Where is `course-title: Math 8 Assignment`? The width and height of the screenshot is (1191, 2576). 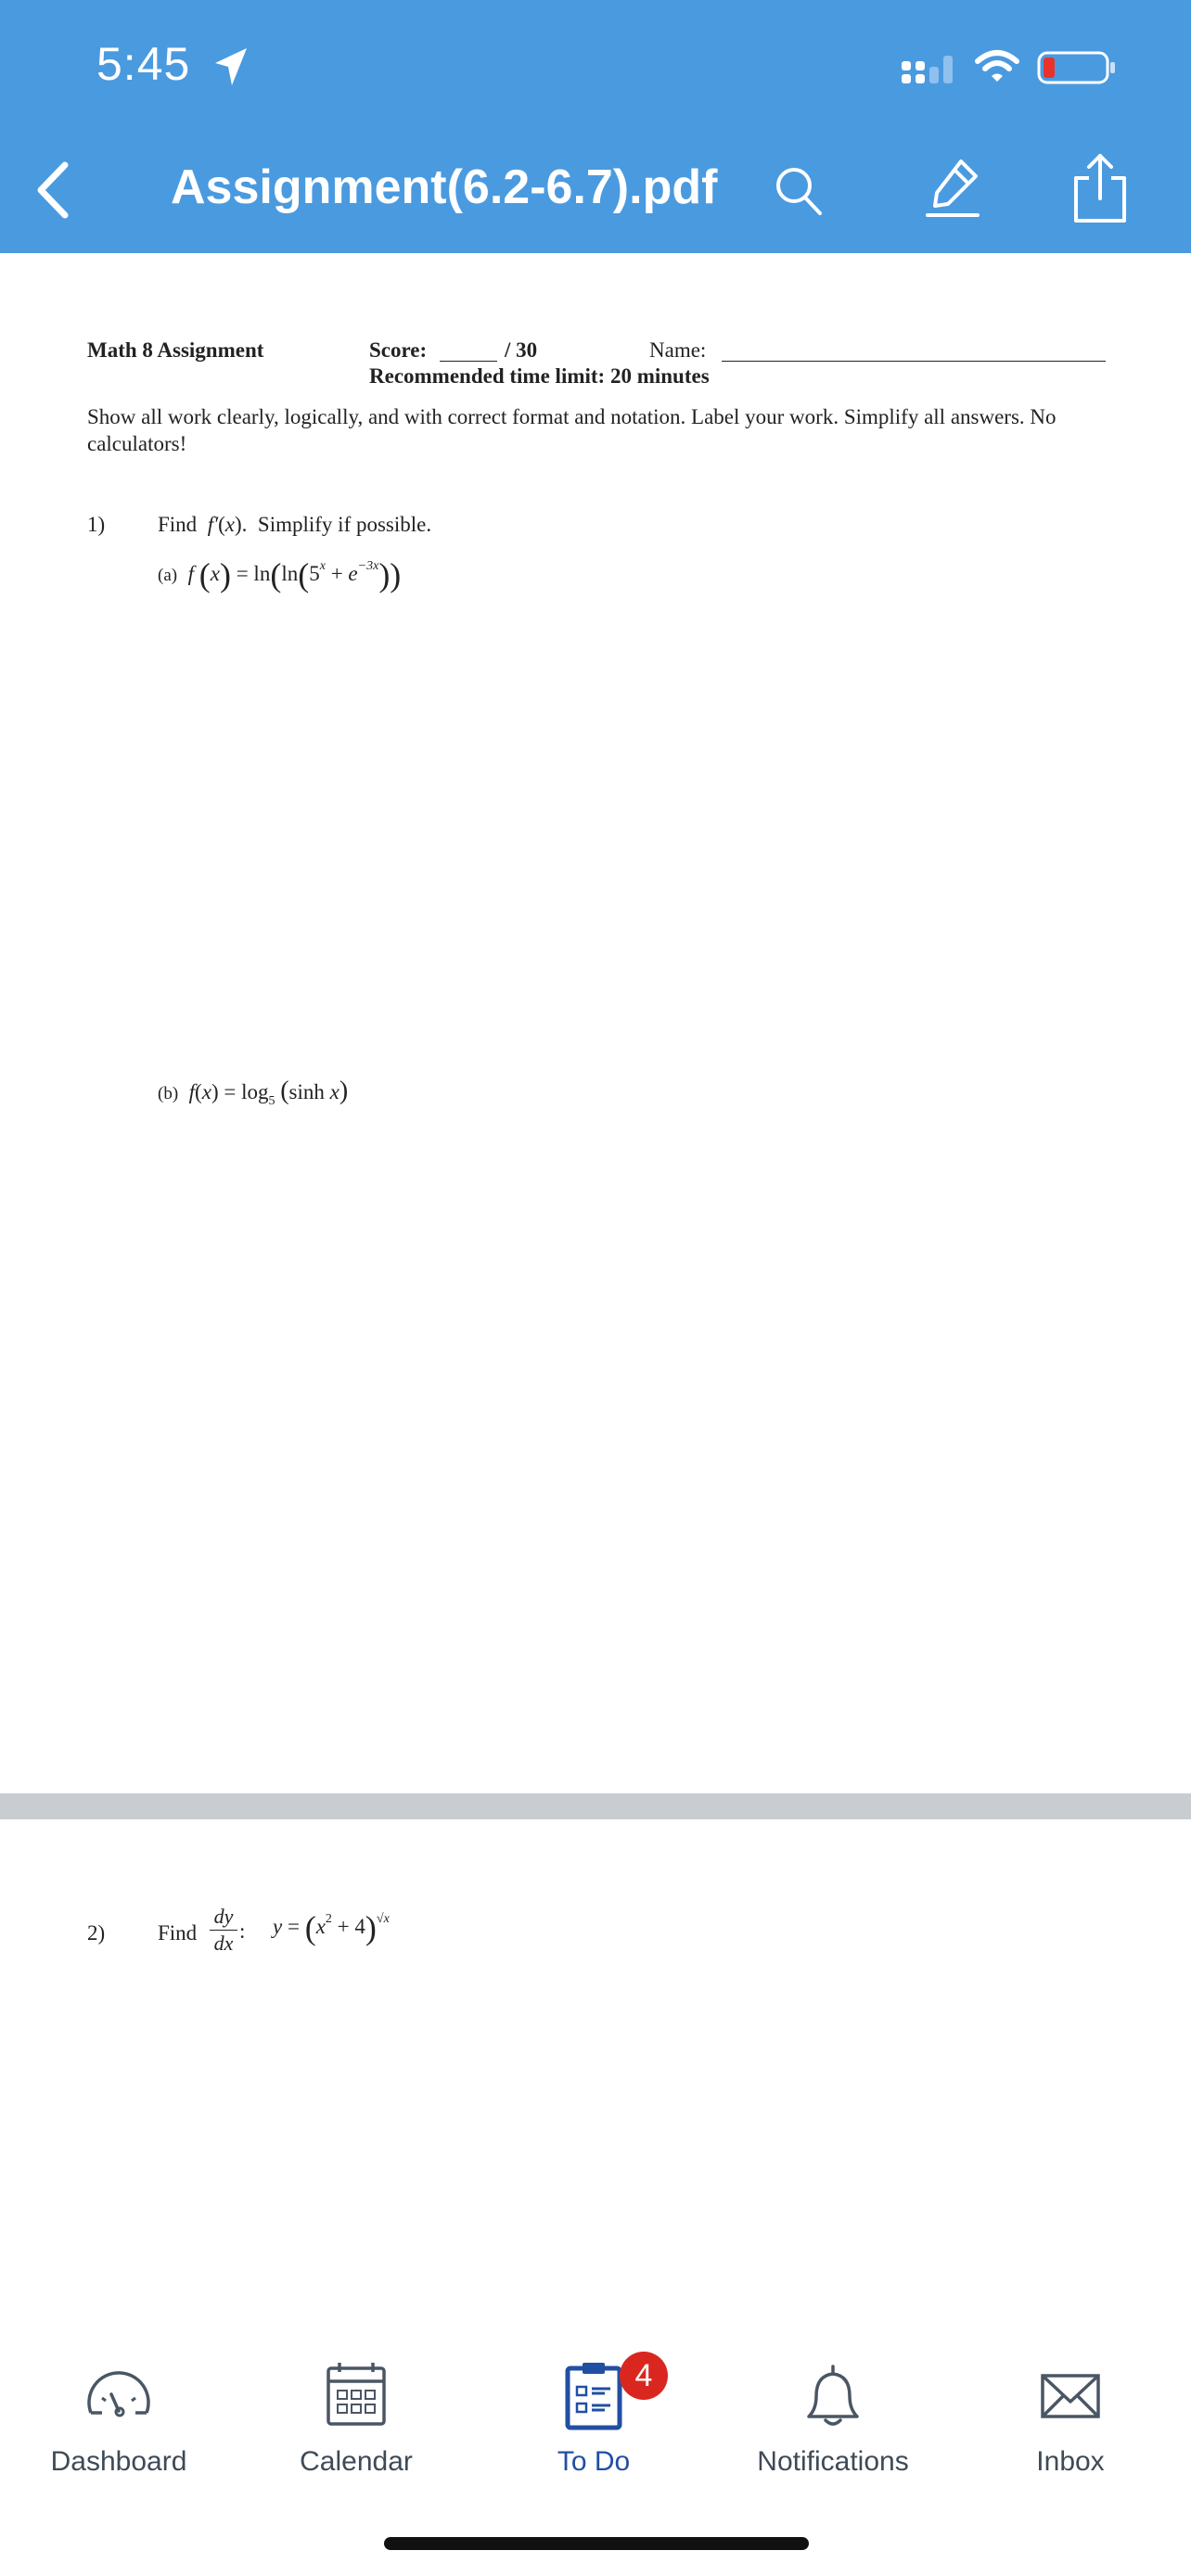
course-title: Math 8 Assignment is located at coordinates (175, 350).